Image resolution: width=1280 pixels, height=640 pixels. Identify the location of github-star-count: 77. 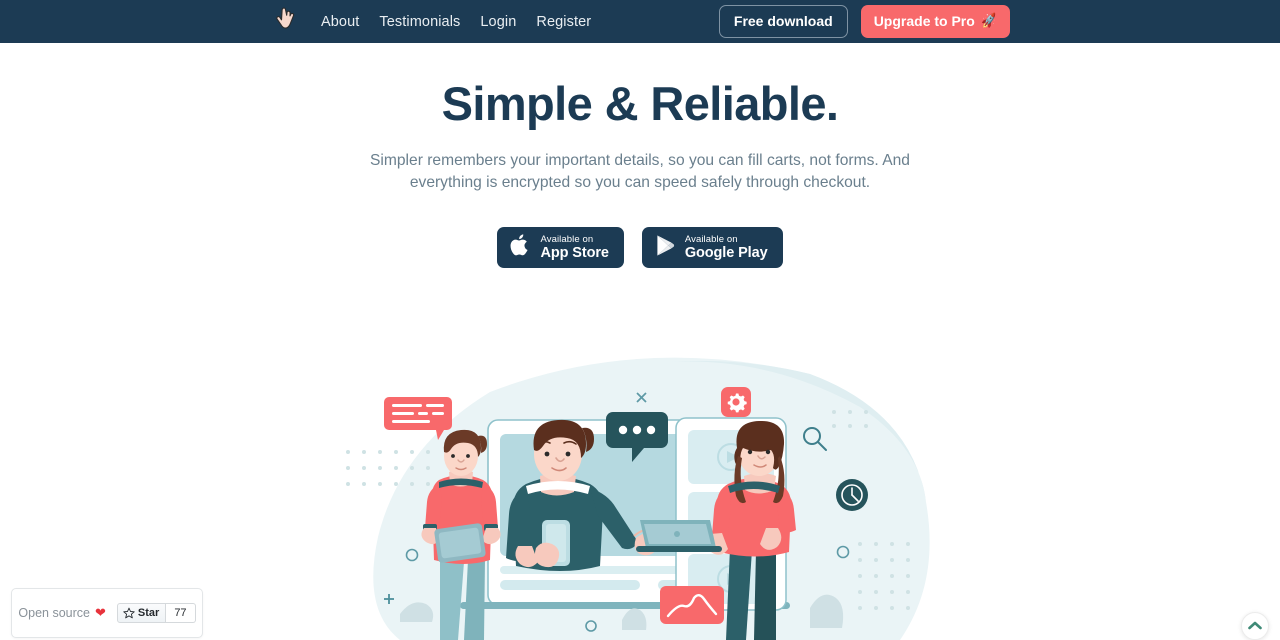
(181, 613).